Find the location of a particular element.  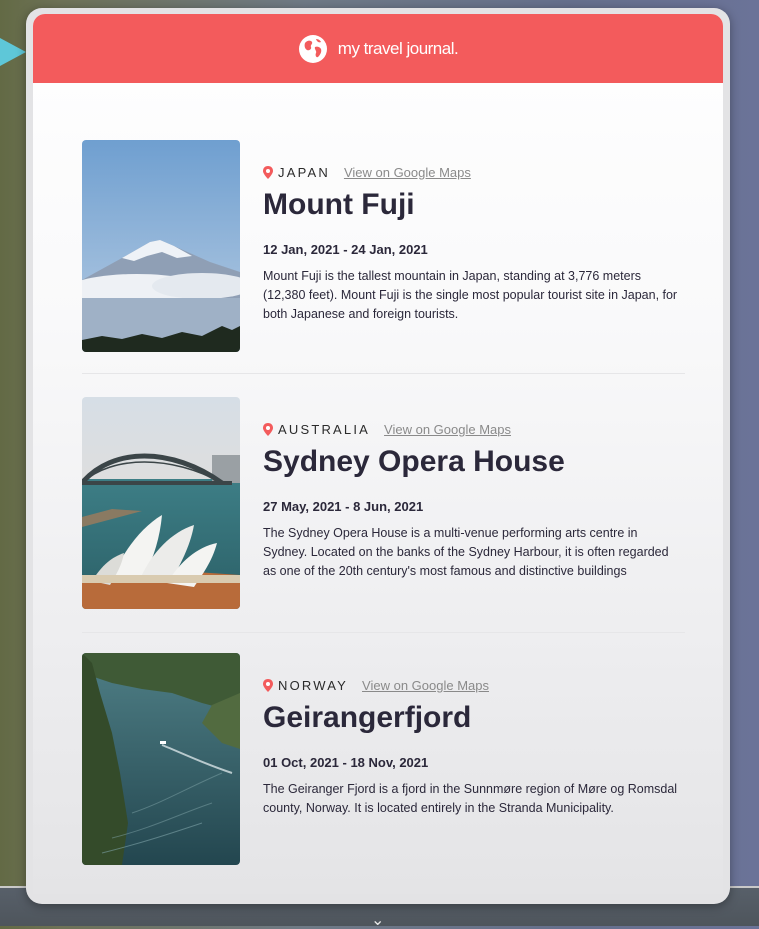

location-row: AUSTRALIA View on Google Maps is located at coordinates (473, 429).